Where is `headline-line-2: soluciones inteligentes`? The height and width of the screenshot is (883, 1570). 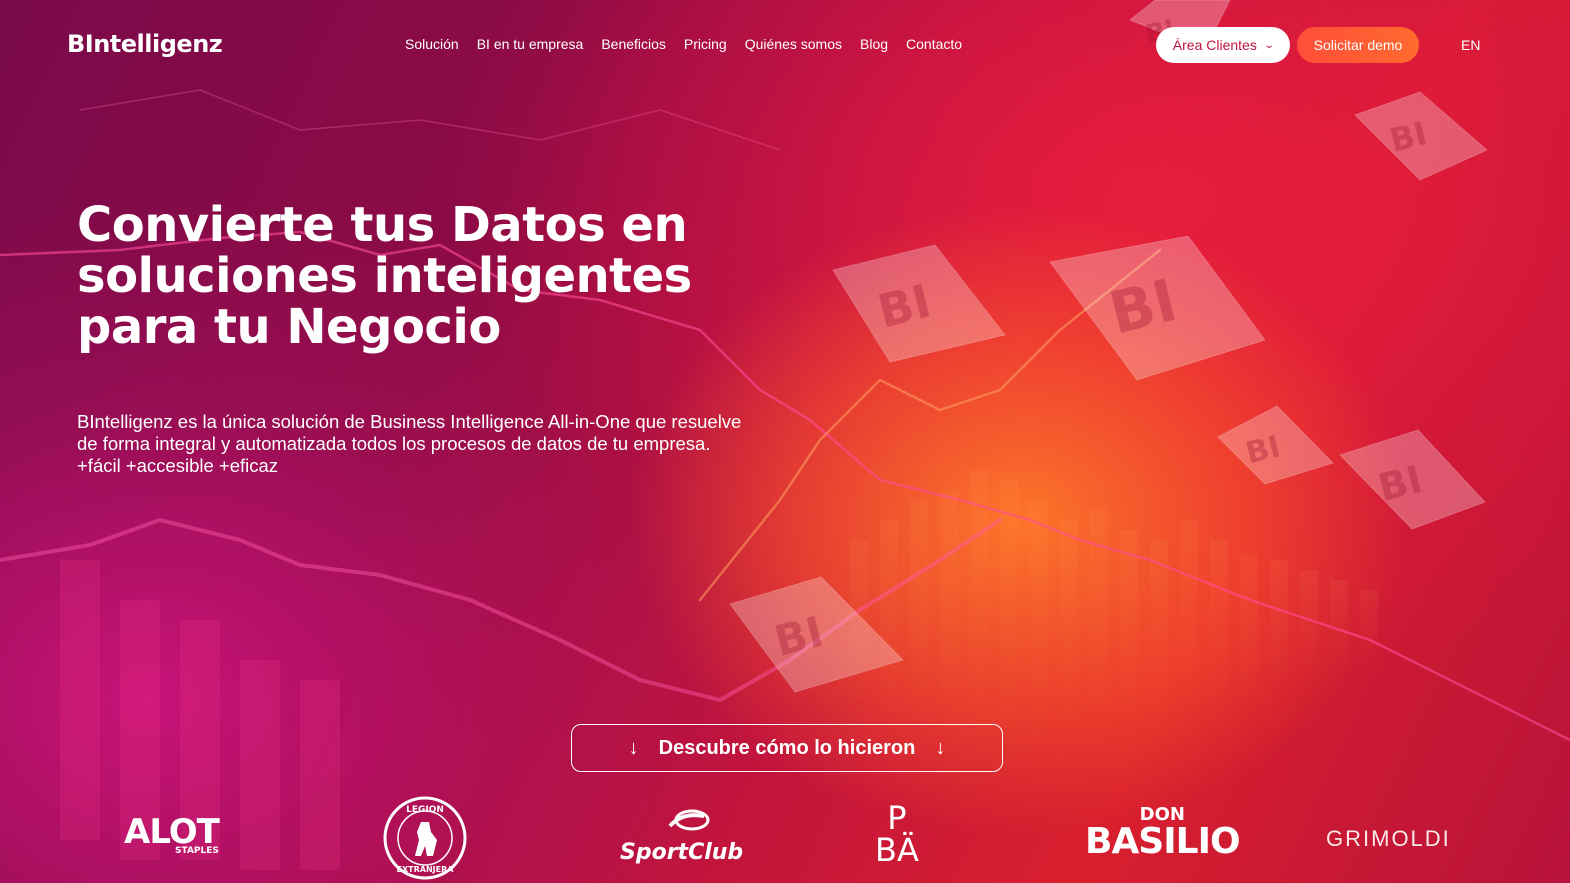 headline-line-2: soluciones inteligentes is located at coordinates (384, 276).